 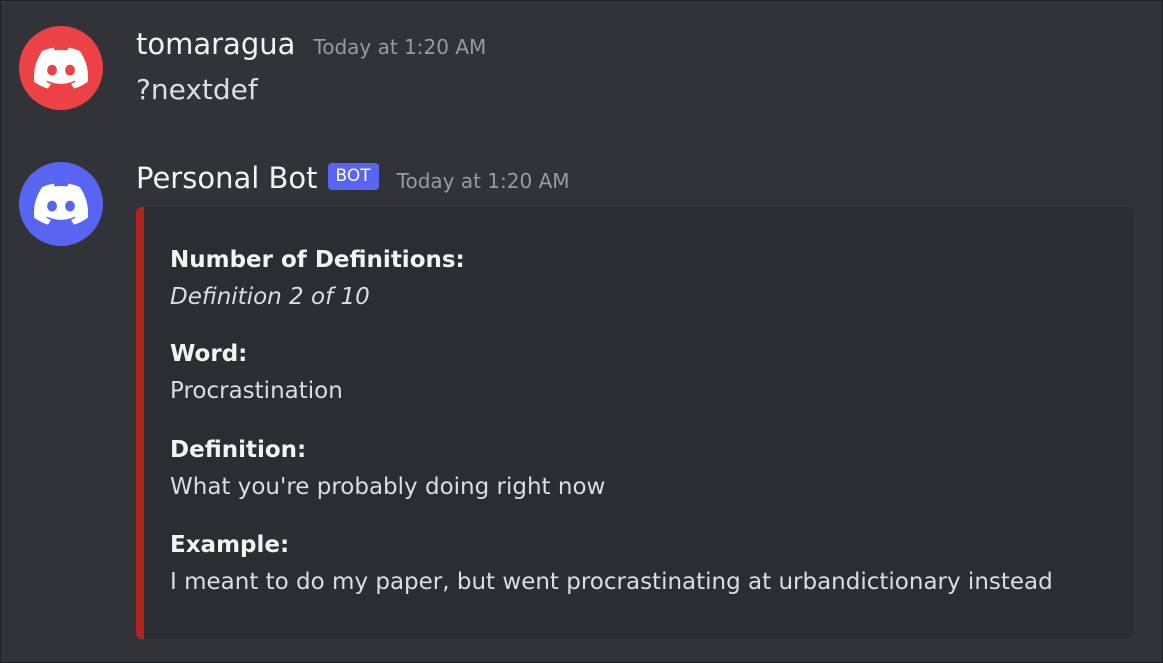 What do you see at coordinates (256, 372) in the screenshot?
I see `embed-field: Word: Procrastination` at bounding box center [256, 372].